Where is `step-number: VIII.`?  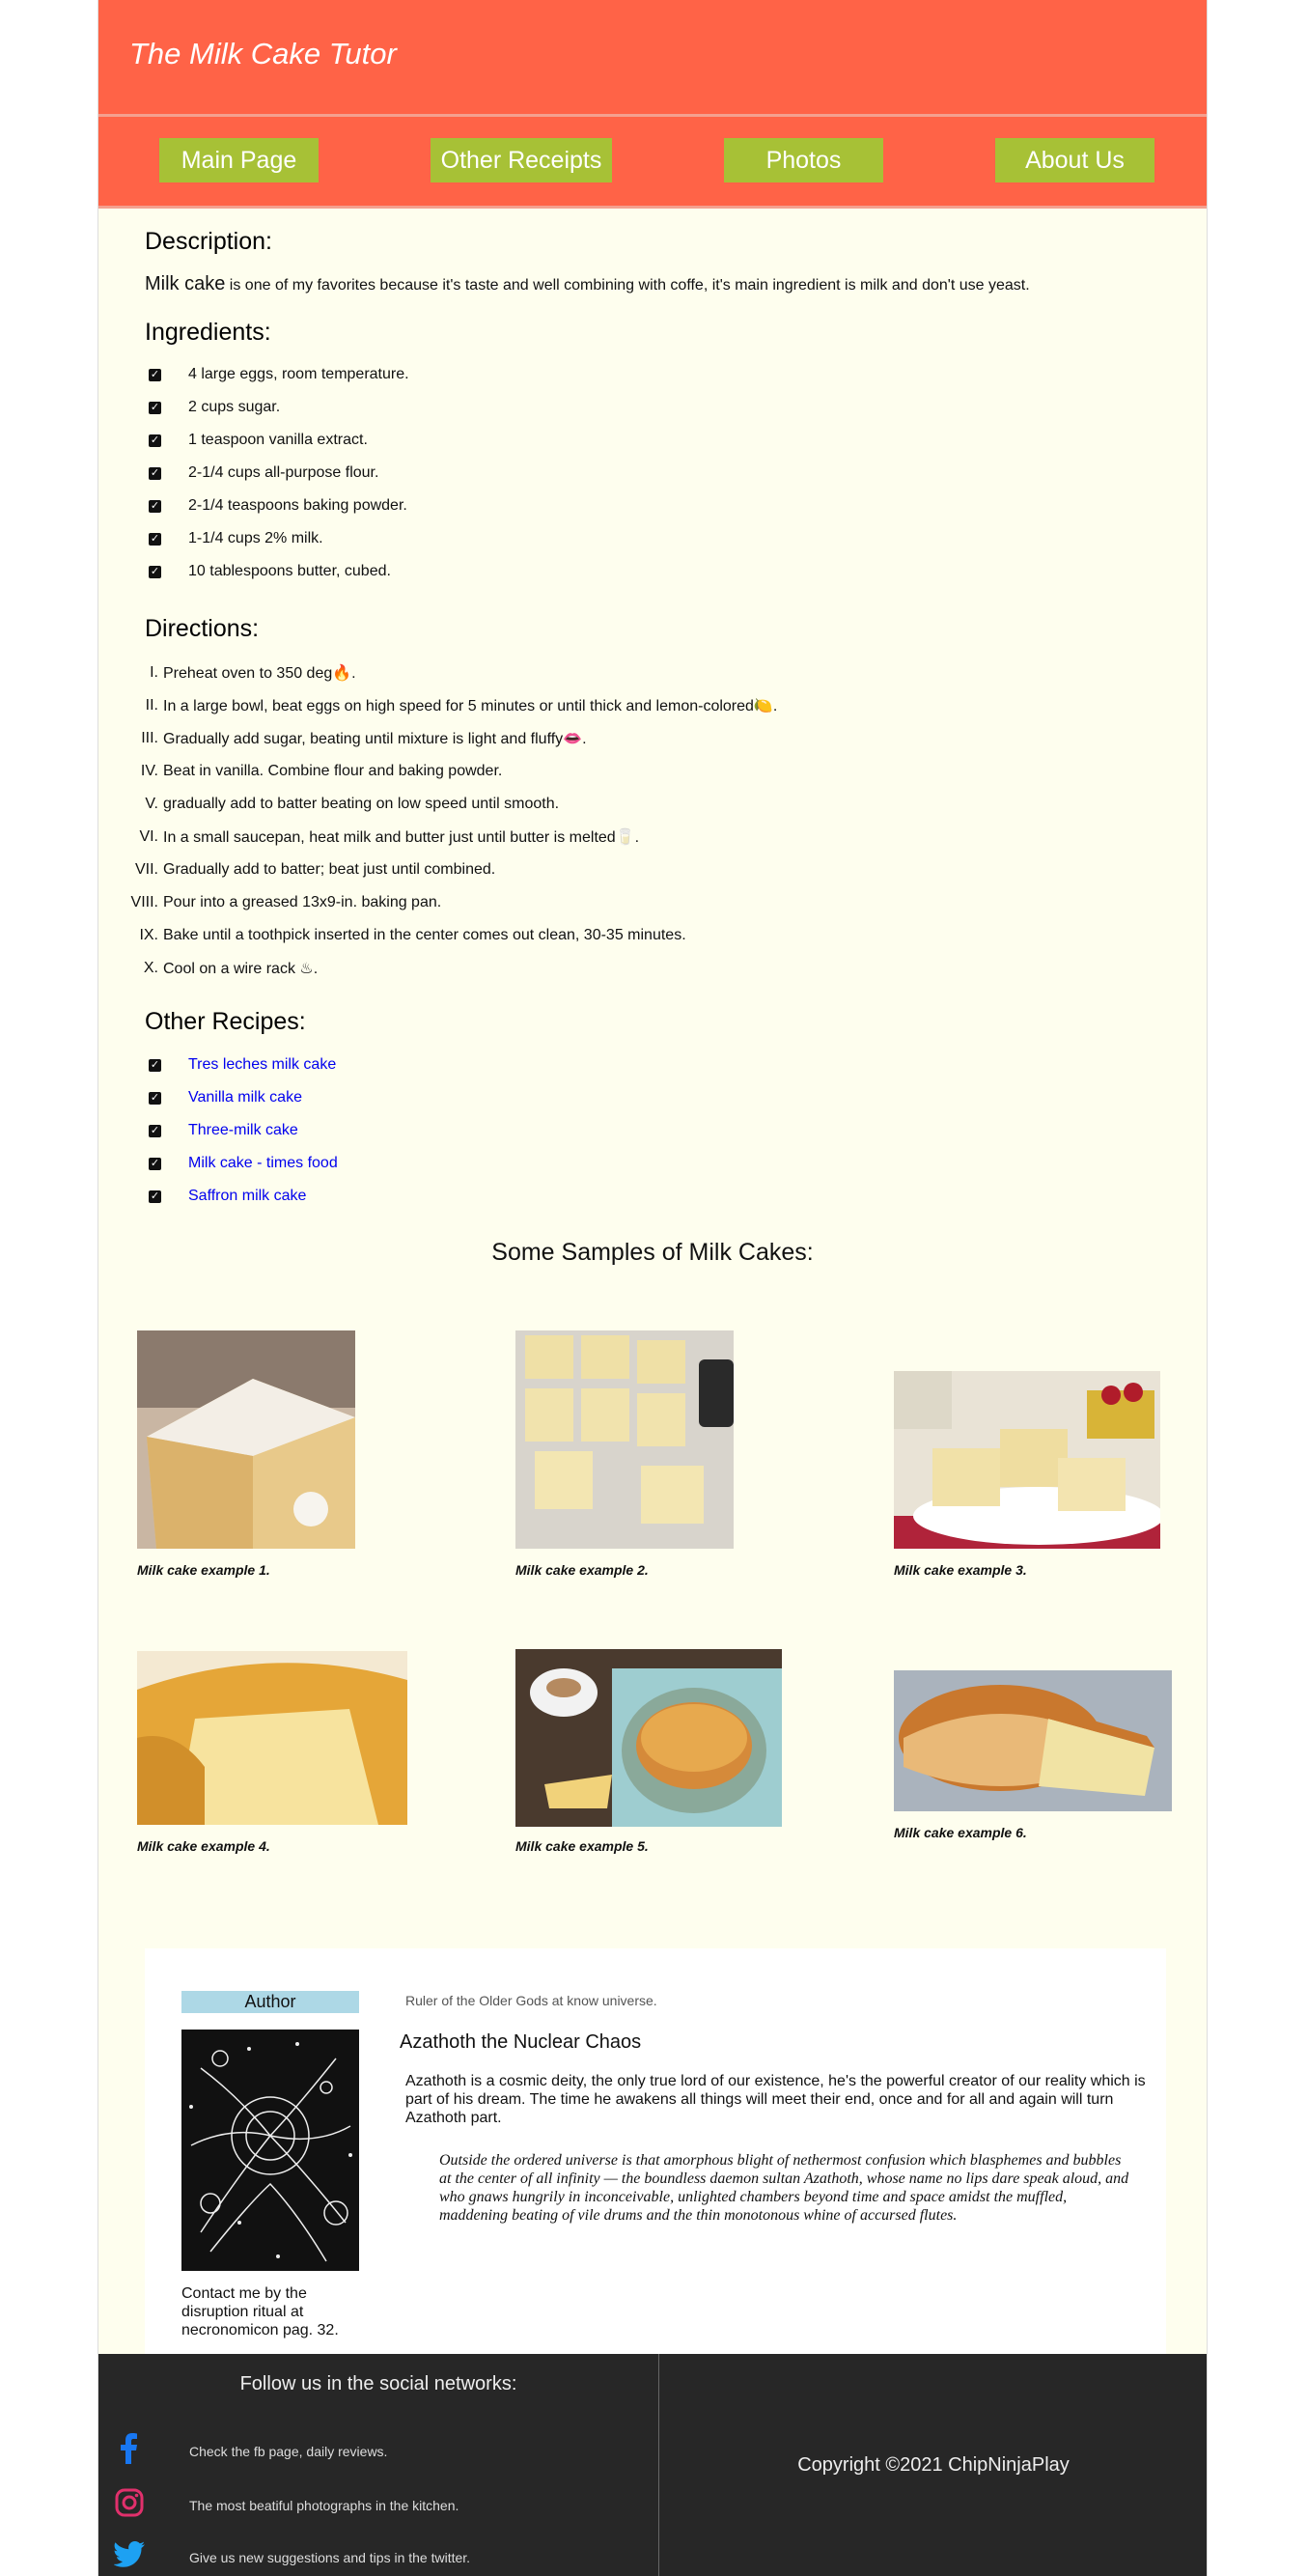
step-number: VIII. is located at coordinates (144, 902).